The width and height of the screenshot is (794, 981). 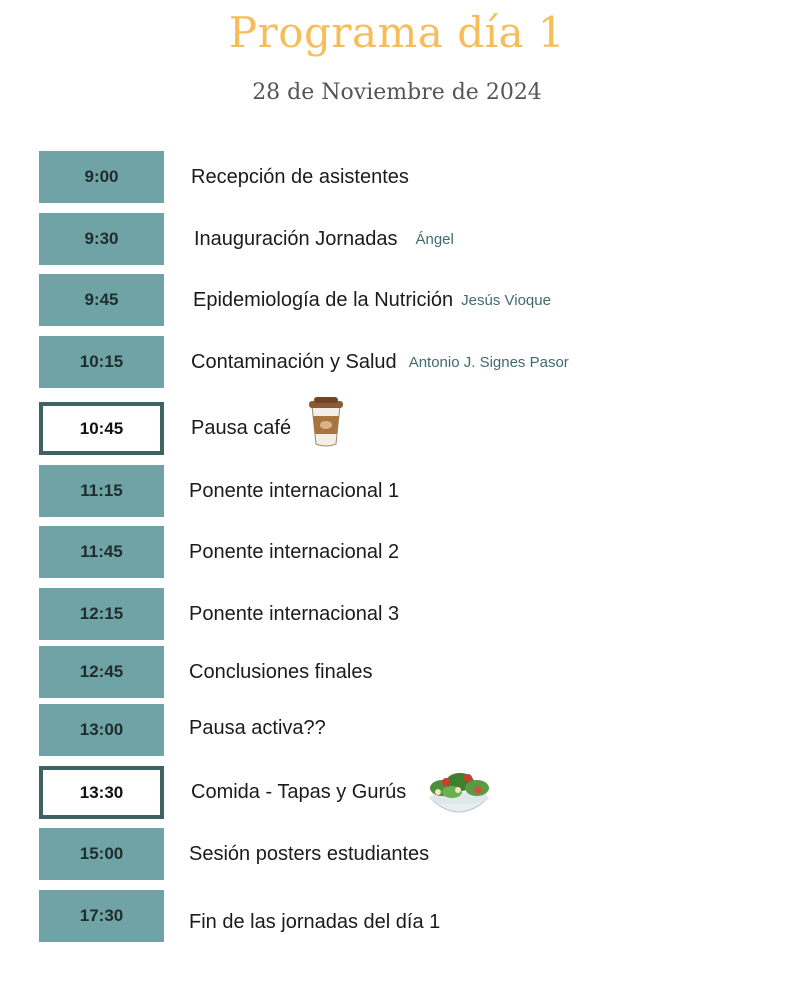 What do you see at coordinates (326, 422) in the screenshot?
I see `coffee-cup-icon` at bounding box center [326, 422].